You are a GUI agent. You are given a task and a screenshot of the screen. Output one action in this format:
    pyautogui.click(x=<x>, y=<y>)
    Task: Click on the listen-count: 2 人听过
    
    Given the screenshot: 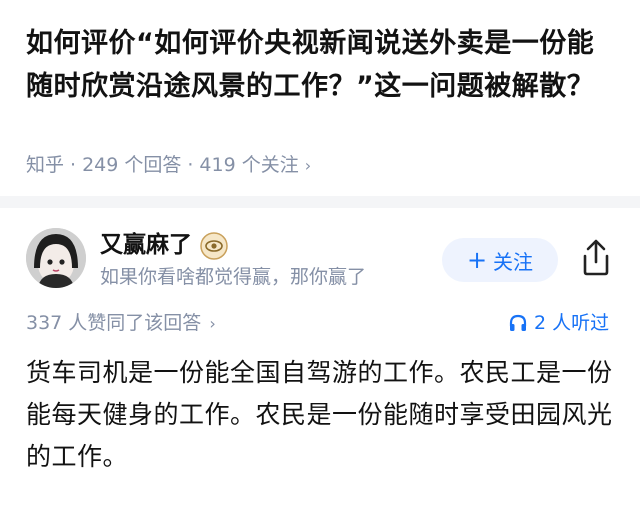 What is the action you would take?
    pyautogui.click(x=572, y=323)
    